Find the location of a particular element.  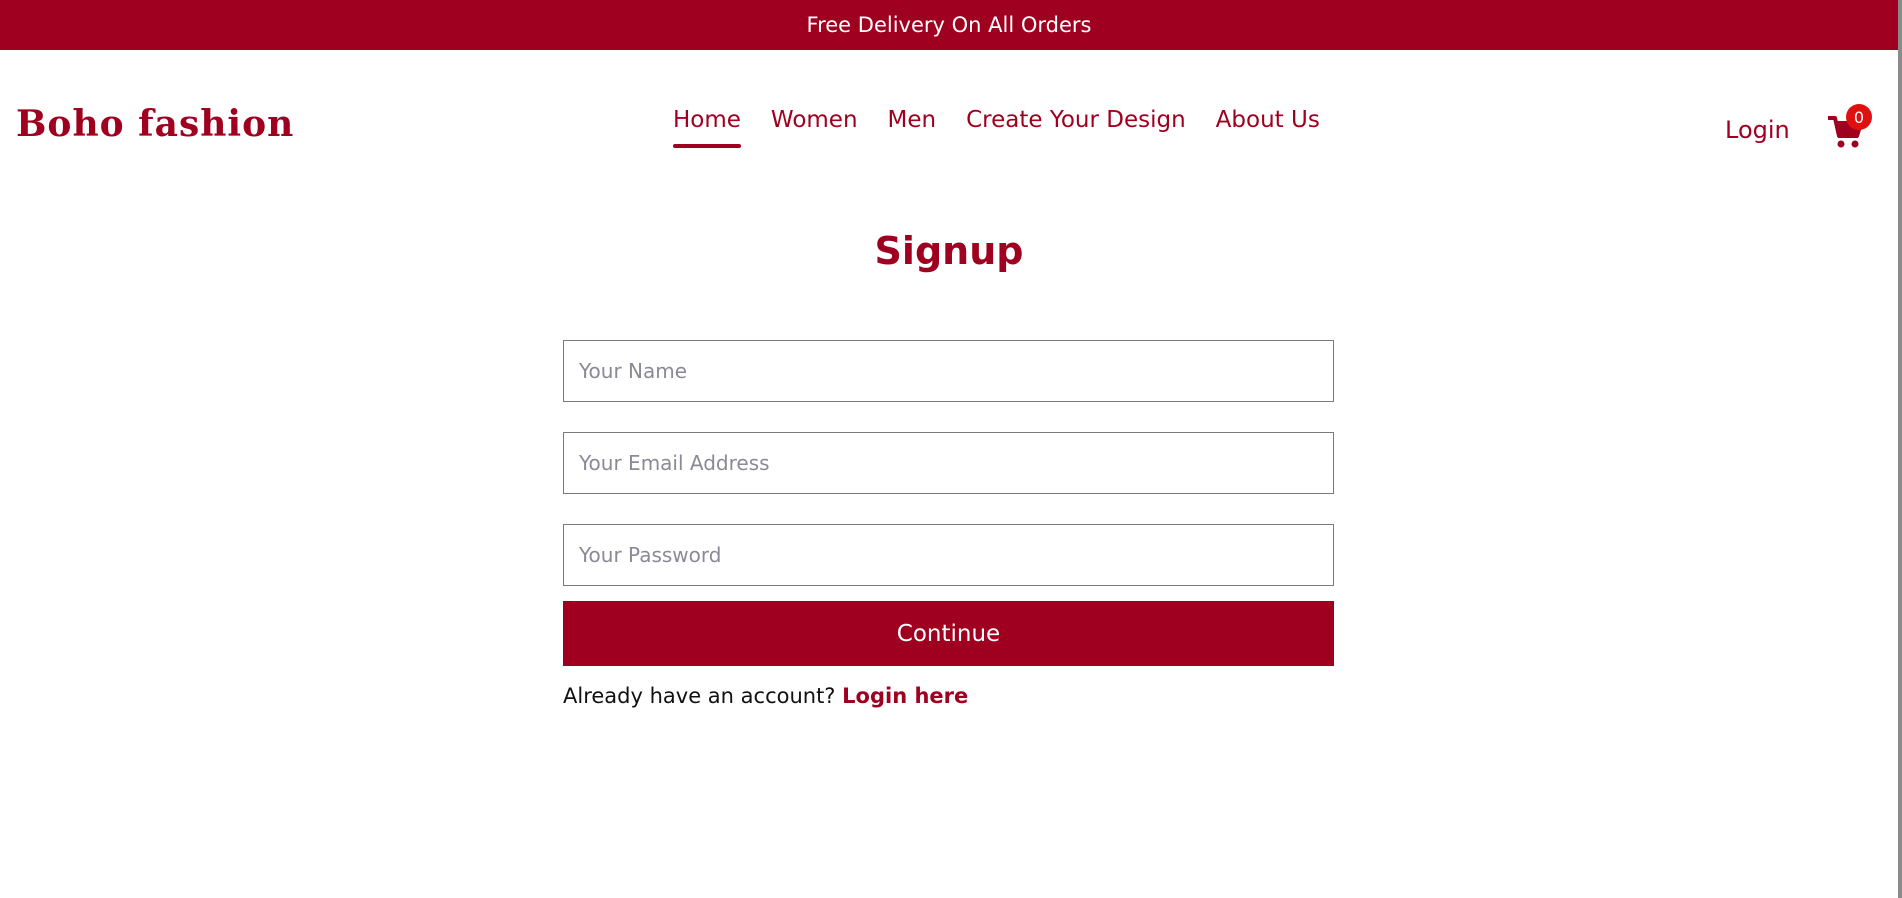

page-title: Signup is located at coordinates (949, 251).